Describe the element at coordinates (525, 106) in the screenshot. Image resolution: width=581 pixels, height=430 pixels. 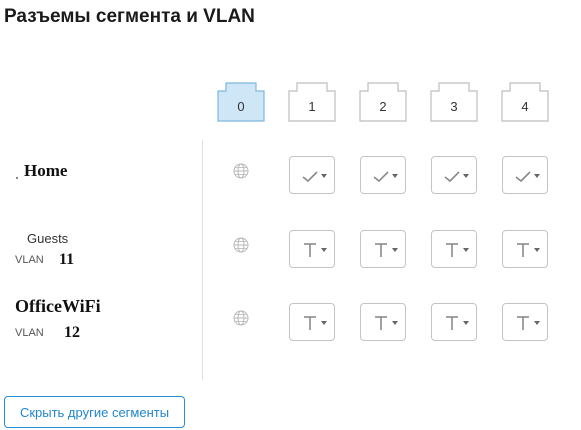
I see `port-4-label: 4` at that location.